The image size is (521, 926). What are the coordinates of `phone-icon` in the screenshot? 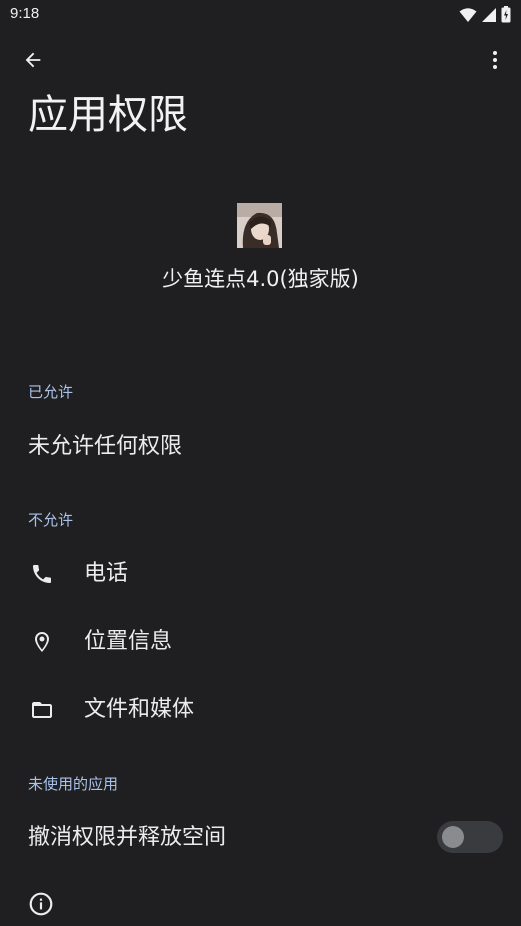 It's located at (42, 574).